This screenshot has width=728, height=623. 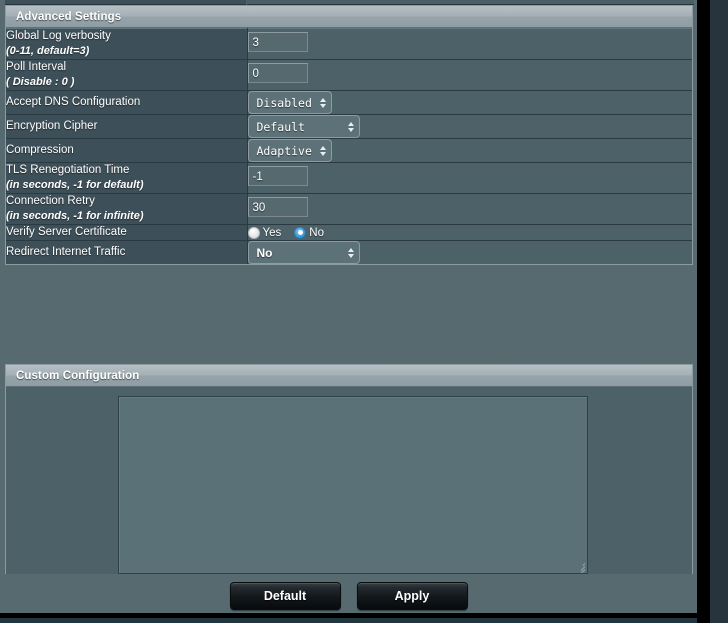 I want to click on table-row: Redirect Internet Traffic No, so click(x=349, y=252).